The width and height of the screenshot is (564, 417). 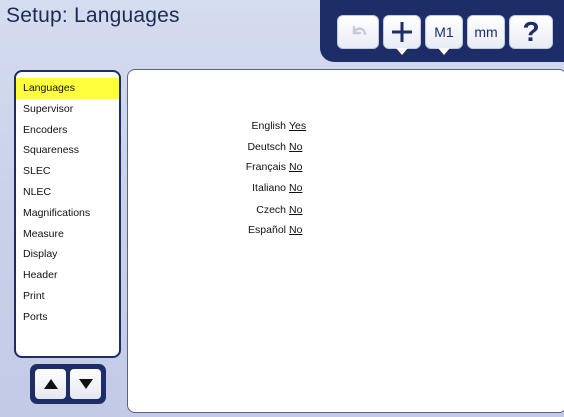 I want to click on sidebar-item-languages: Languages, so click(x=67, y=88).